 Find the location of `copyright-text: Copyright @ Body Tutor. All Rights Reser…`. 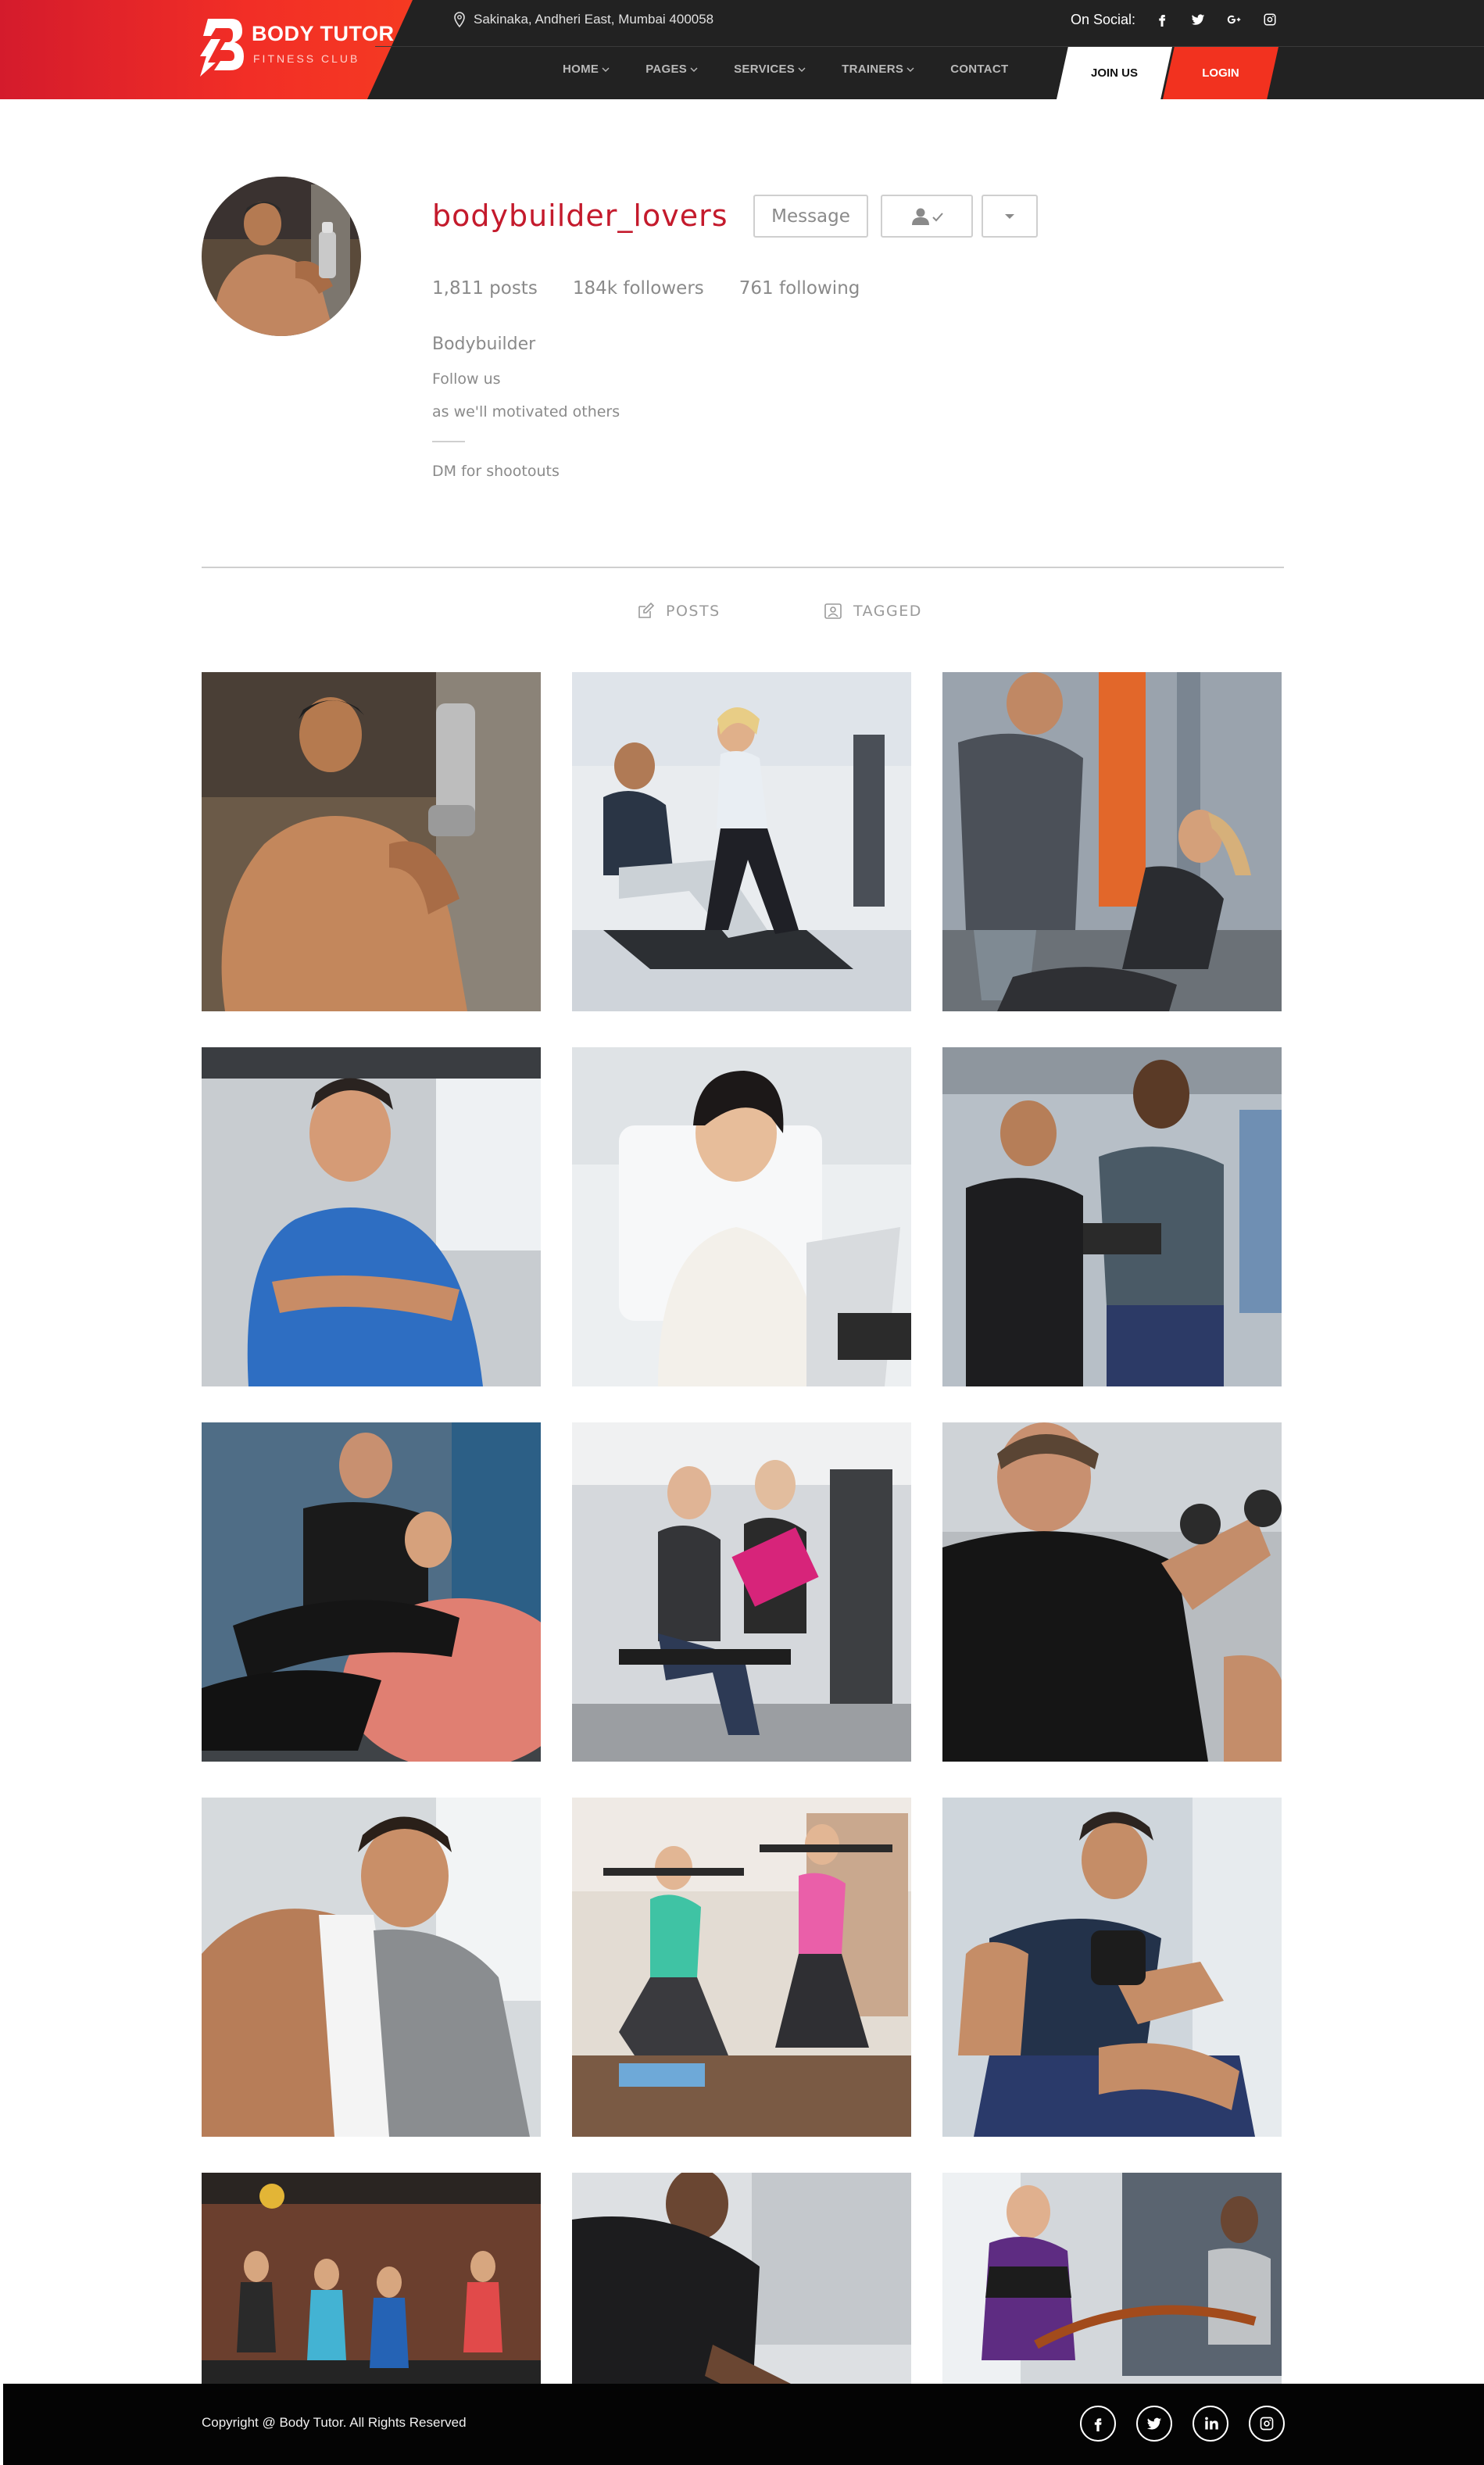

copyright-text: Copyright @ Body Tutor. All Rights Reser… is located at coordinates (334, 2422).